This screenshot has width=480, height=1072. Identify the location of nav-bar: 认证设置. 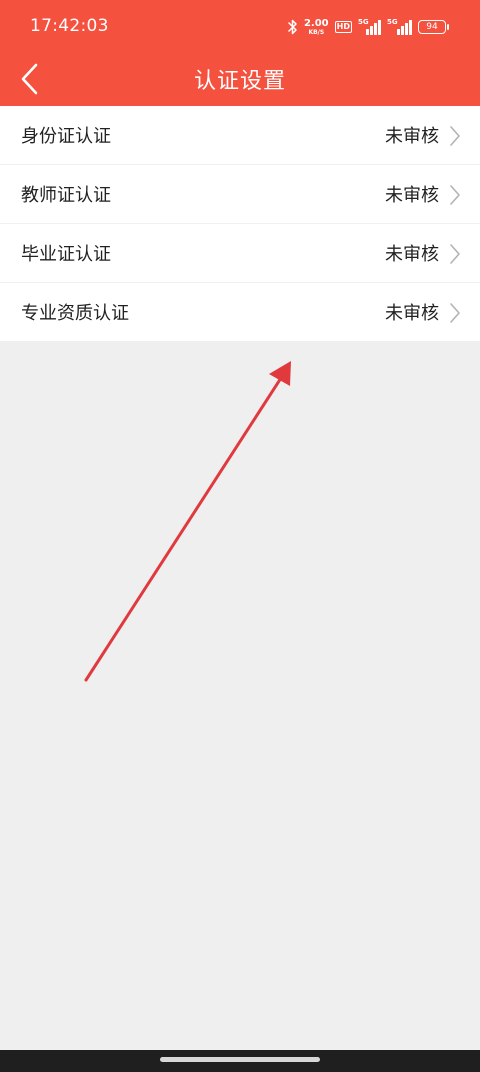
(240, 79).